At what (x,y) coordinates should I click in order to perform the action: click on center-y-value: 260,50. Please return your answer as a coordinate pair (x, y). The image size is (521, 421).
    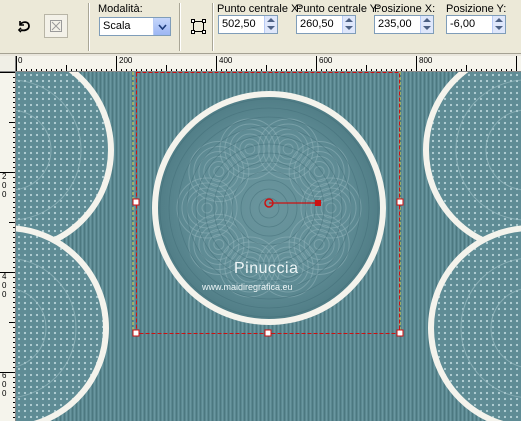
    Looking at the image, I should click on (317, 24).